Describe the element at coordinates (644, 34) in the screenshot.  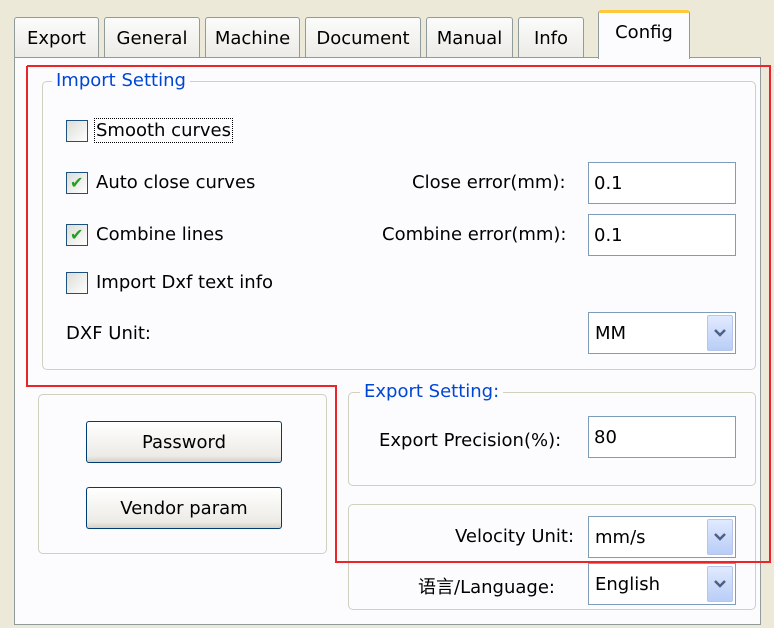
I see `tab-config: Config` at that location.